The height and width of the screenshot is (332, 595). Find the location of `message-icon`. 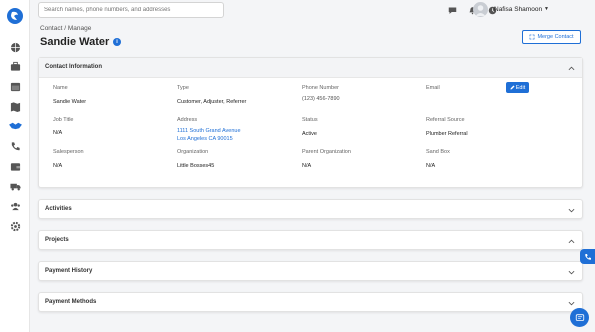

message-icon is located at coordinates (579, 317).